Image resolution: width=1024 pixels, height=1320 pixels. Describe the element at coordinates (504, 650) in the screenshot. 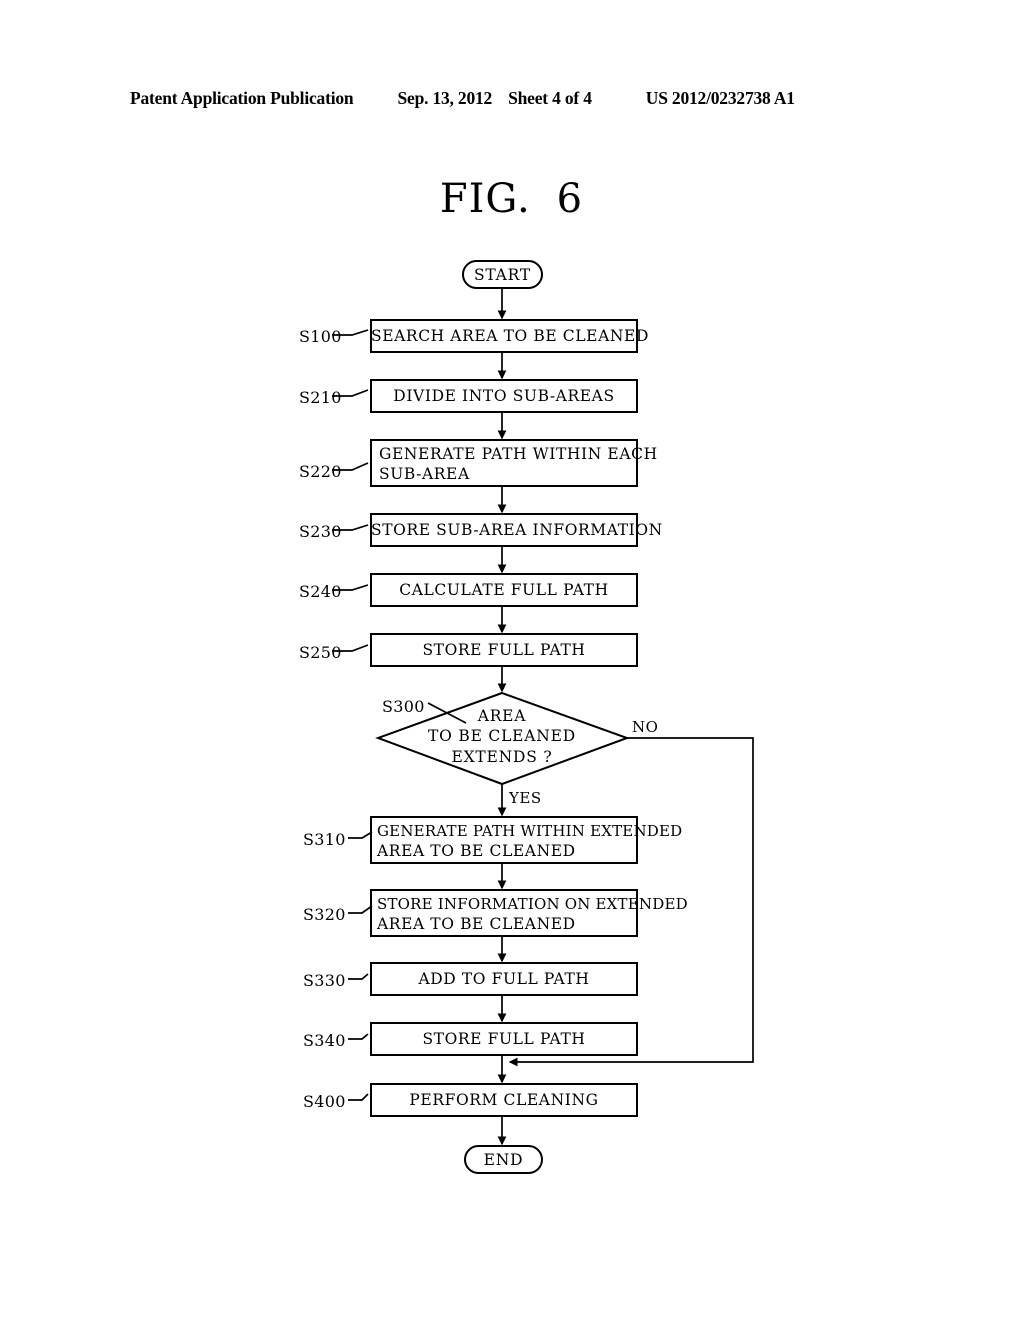

I see `step-box-s250` at that location.